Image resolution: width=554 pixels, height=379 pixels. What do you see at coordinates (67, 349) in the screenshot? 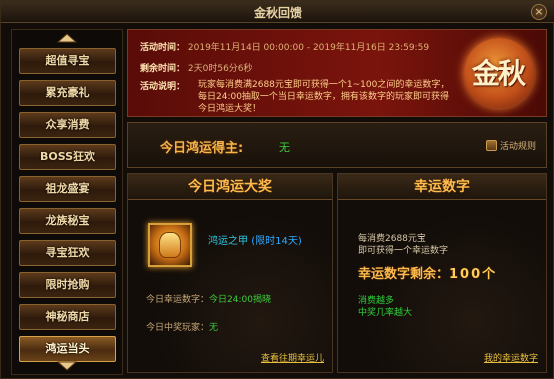
I see `sidebar-item-good-fortune: 鸿运当头` at bounding box center [67, 349].